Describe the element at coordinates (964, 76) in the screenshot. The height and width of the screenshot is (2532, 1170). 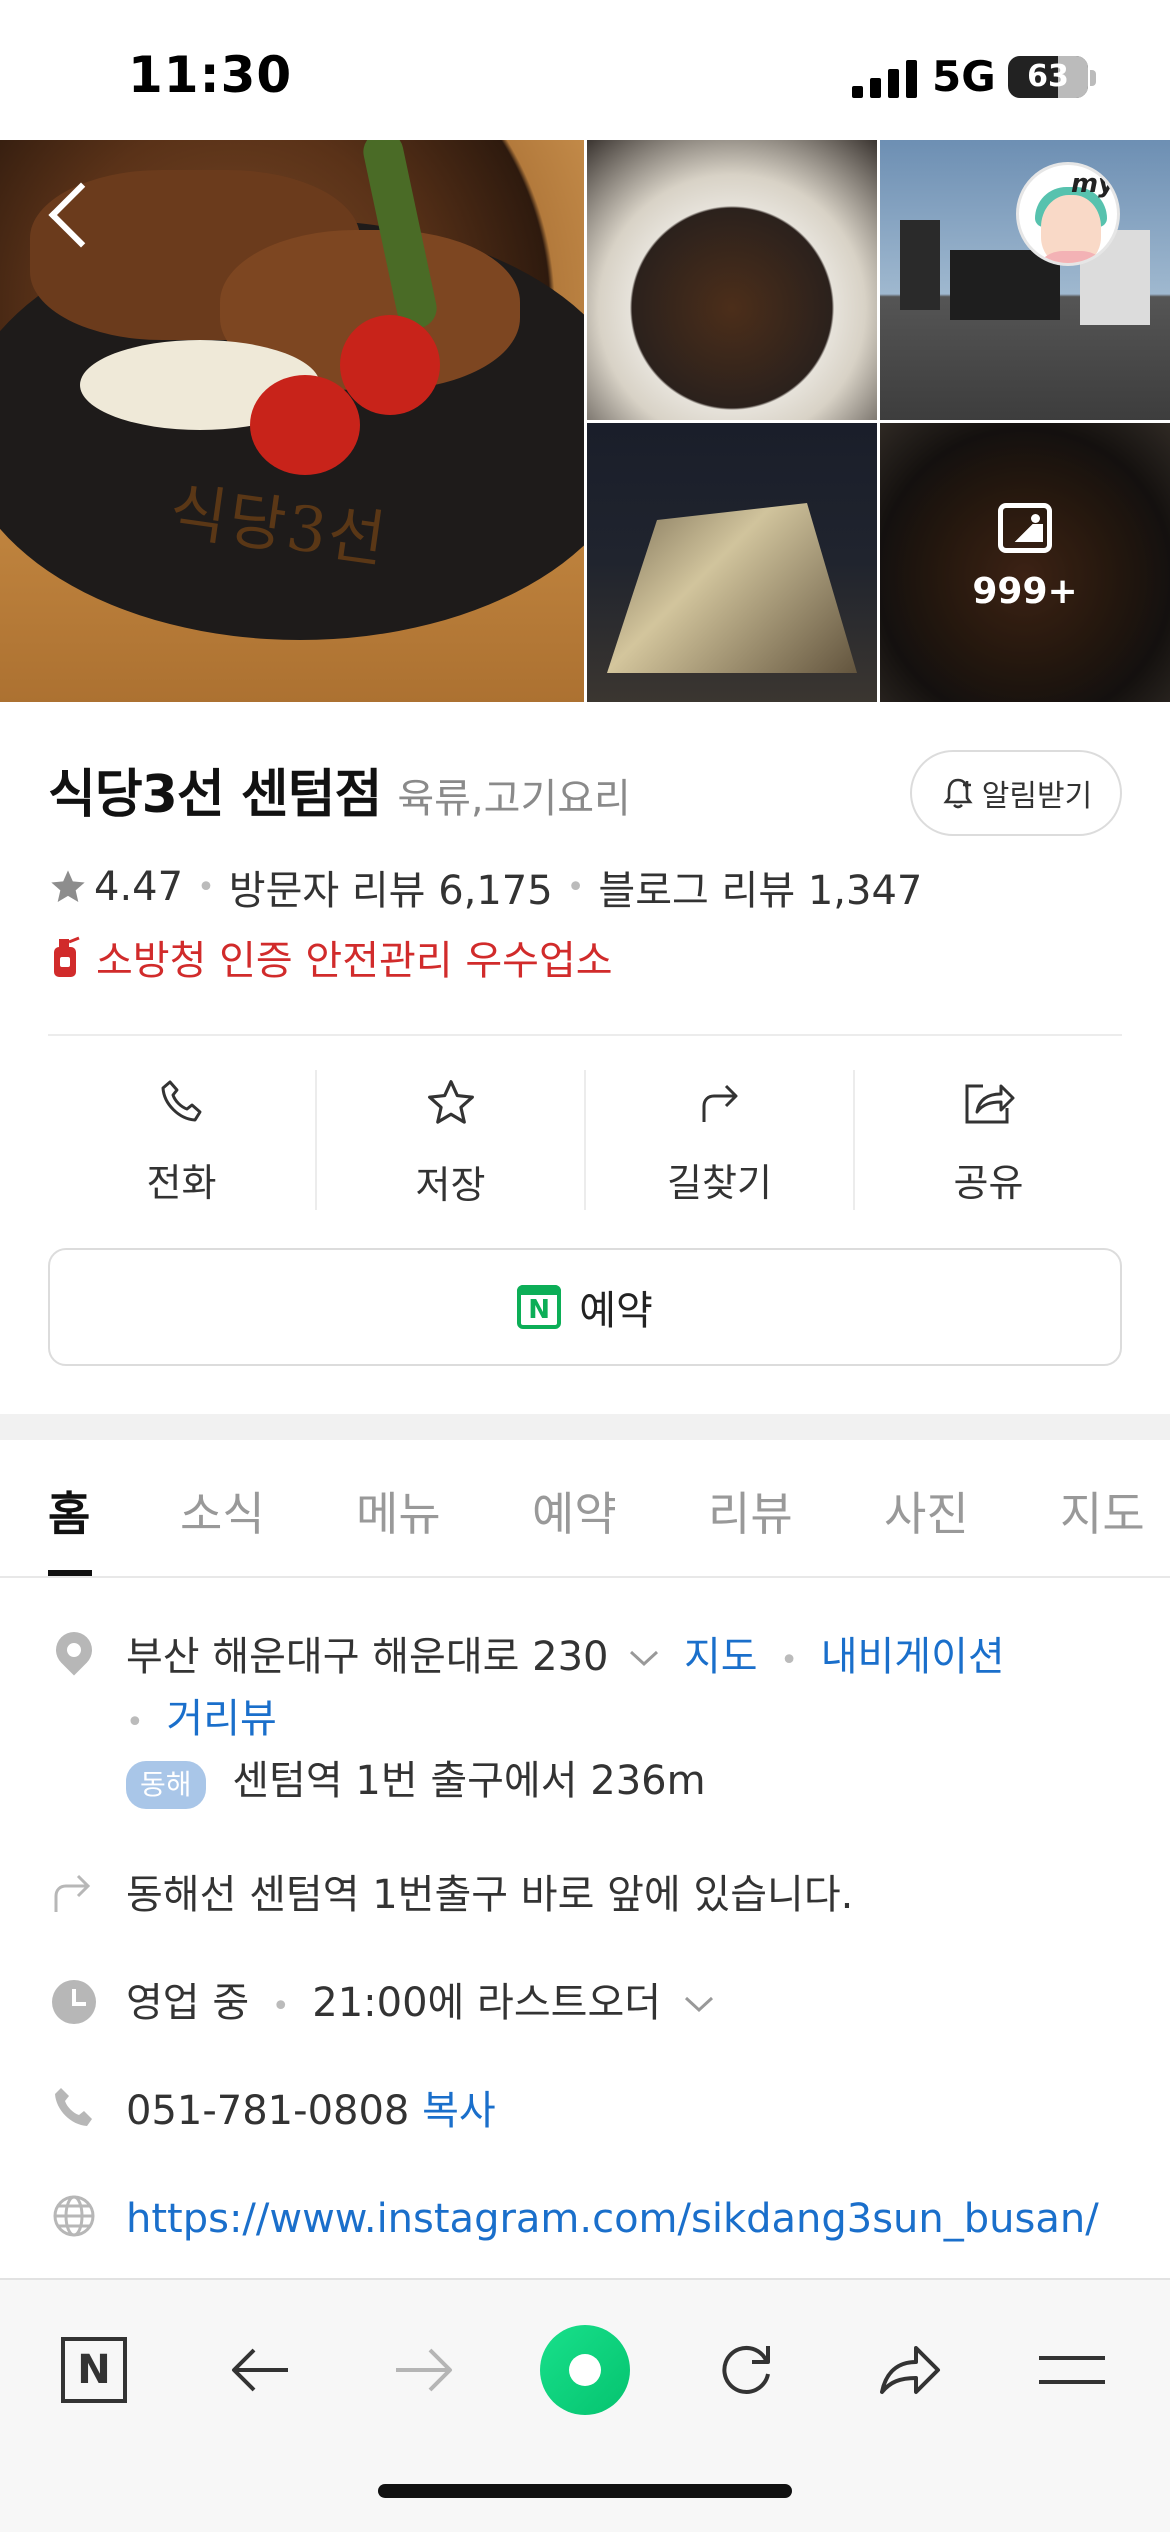
I see `network-label: 5G` at that location.